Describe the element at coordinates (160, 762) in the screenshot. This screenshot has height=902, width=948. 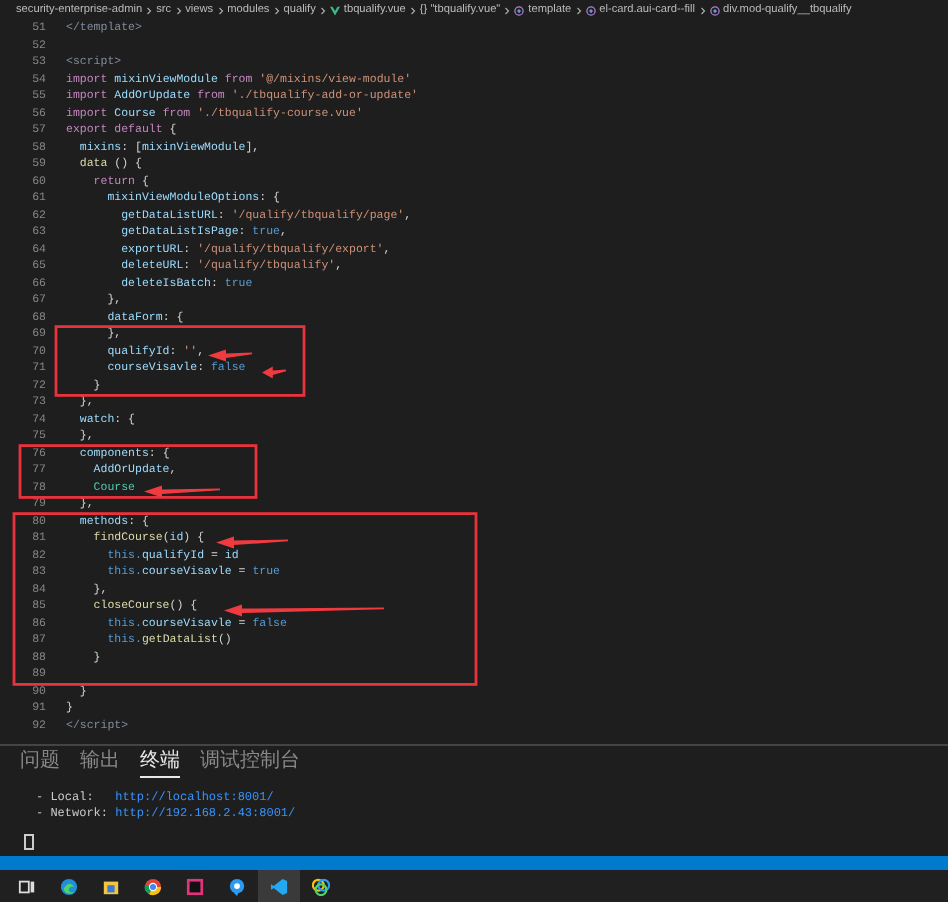
I see `panel-tab: 终端` at that location.